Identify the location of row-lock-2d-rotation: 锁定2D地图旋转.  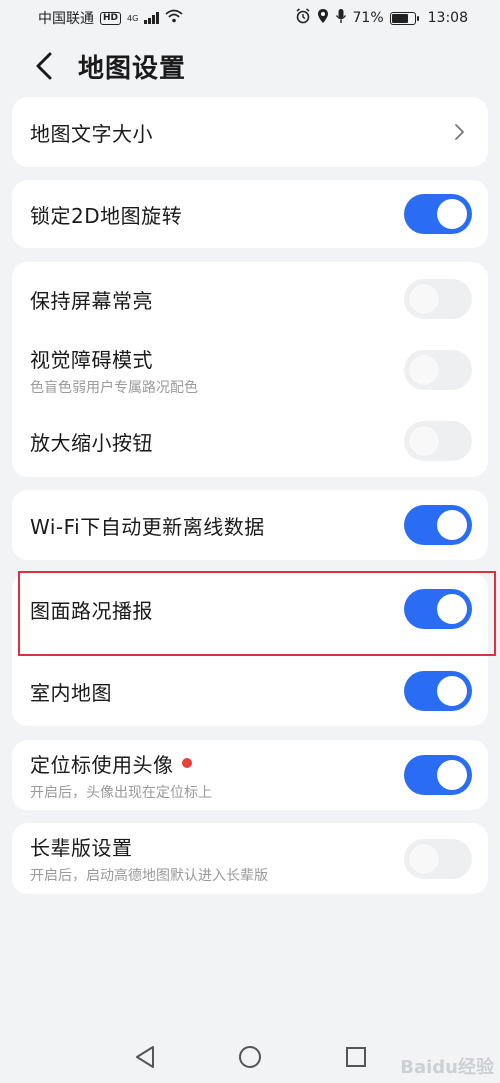
(250, 214).